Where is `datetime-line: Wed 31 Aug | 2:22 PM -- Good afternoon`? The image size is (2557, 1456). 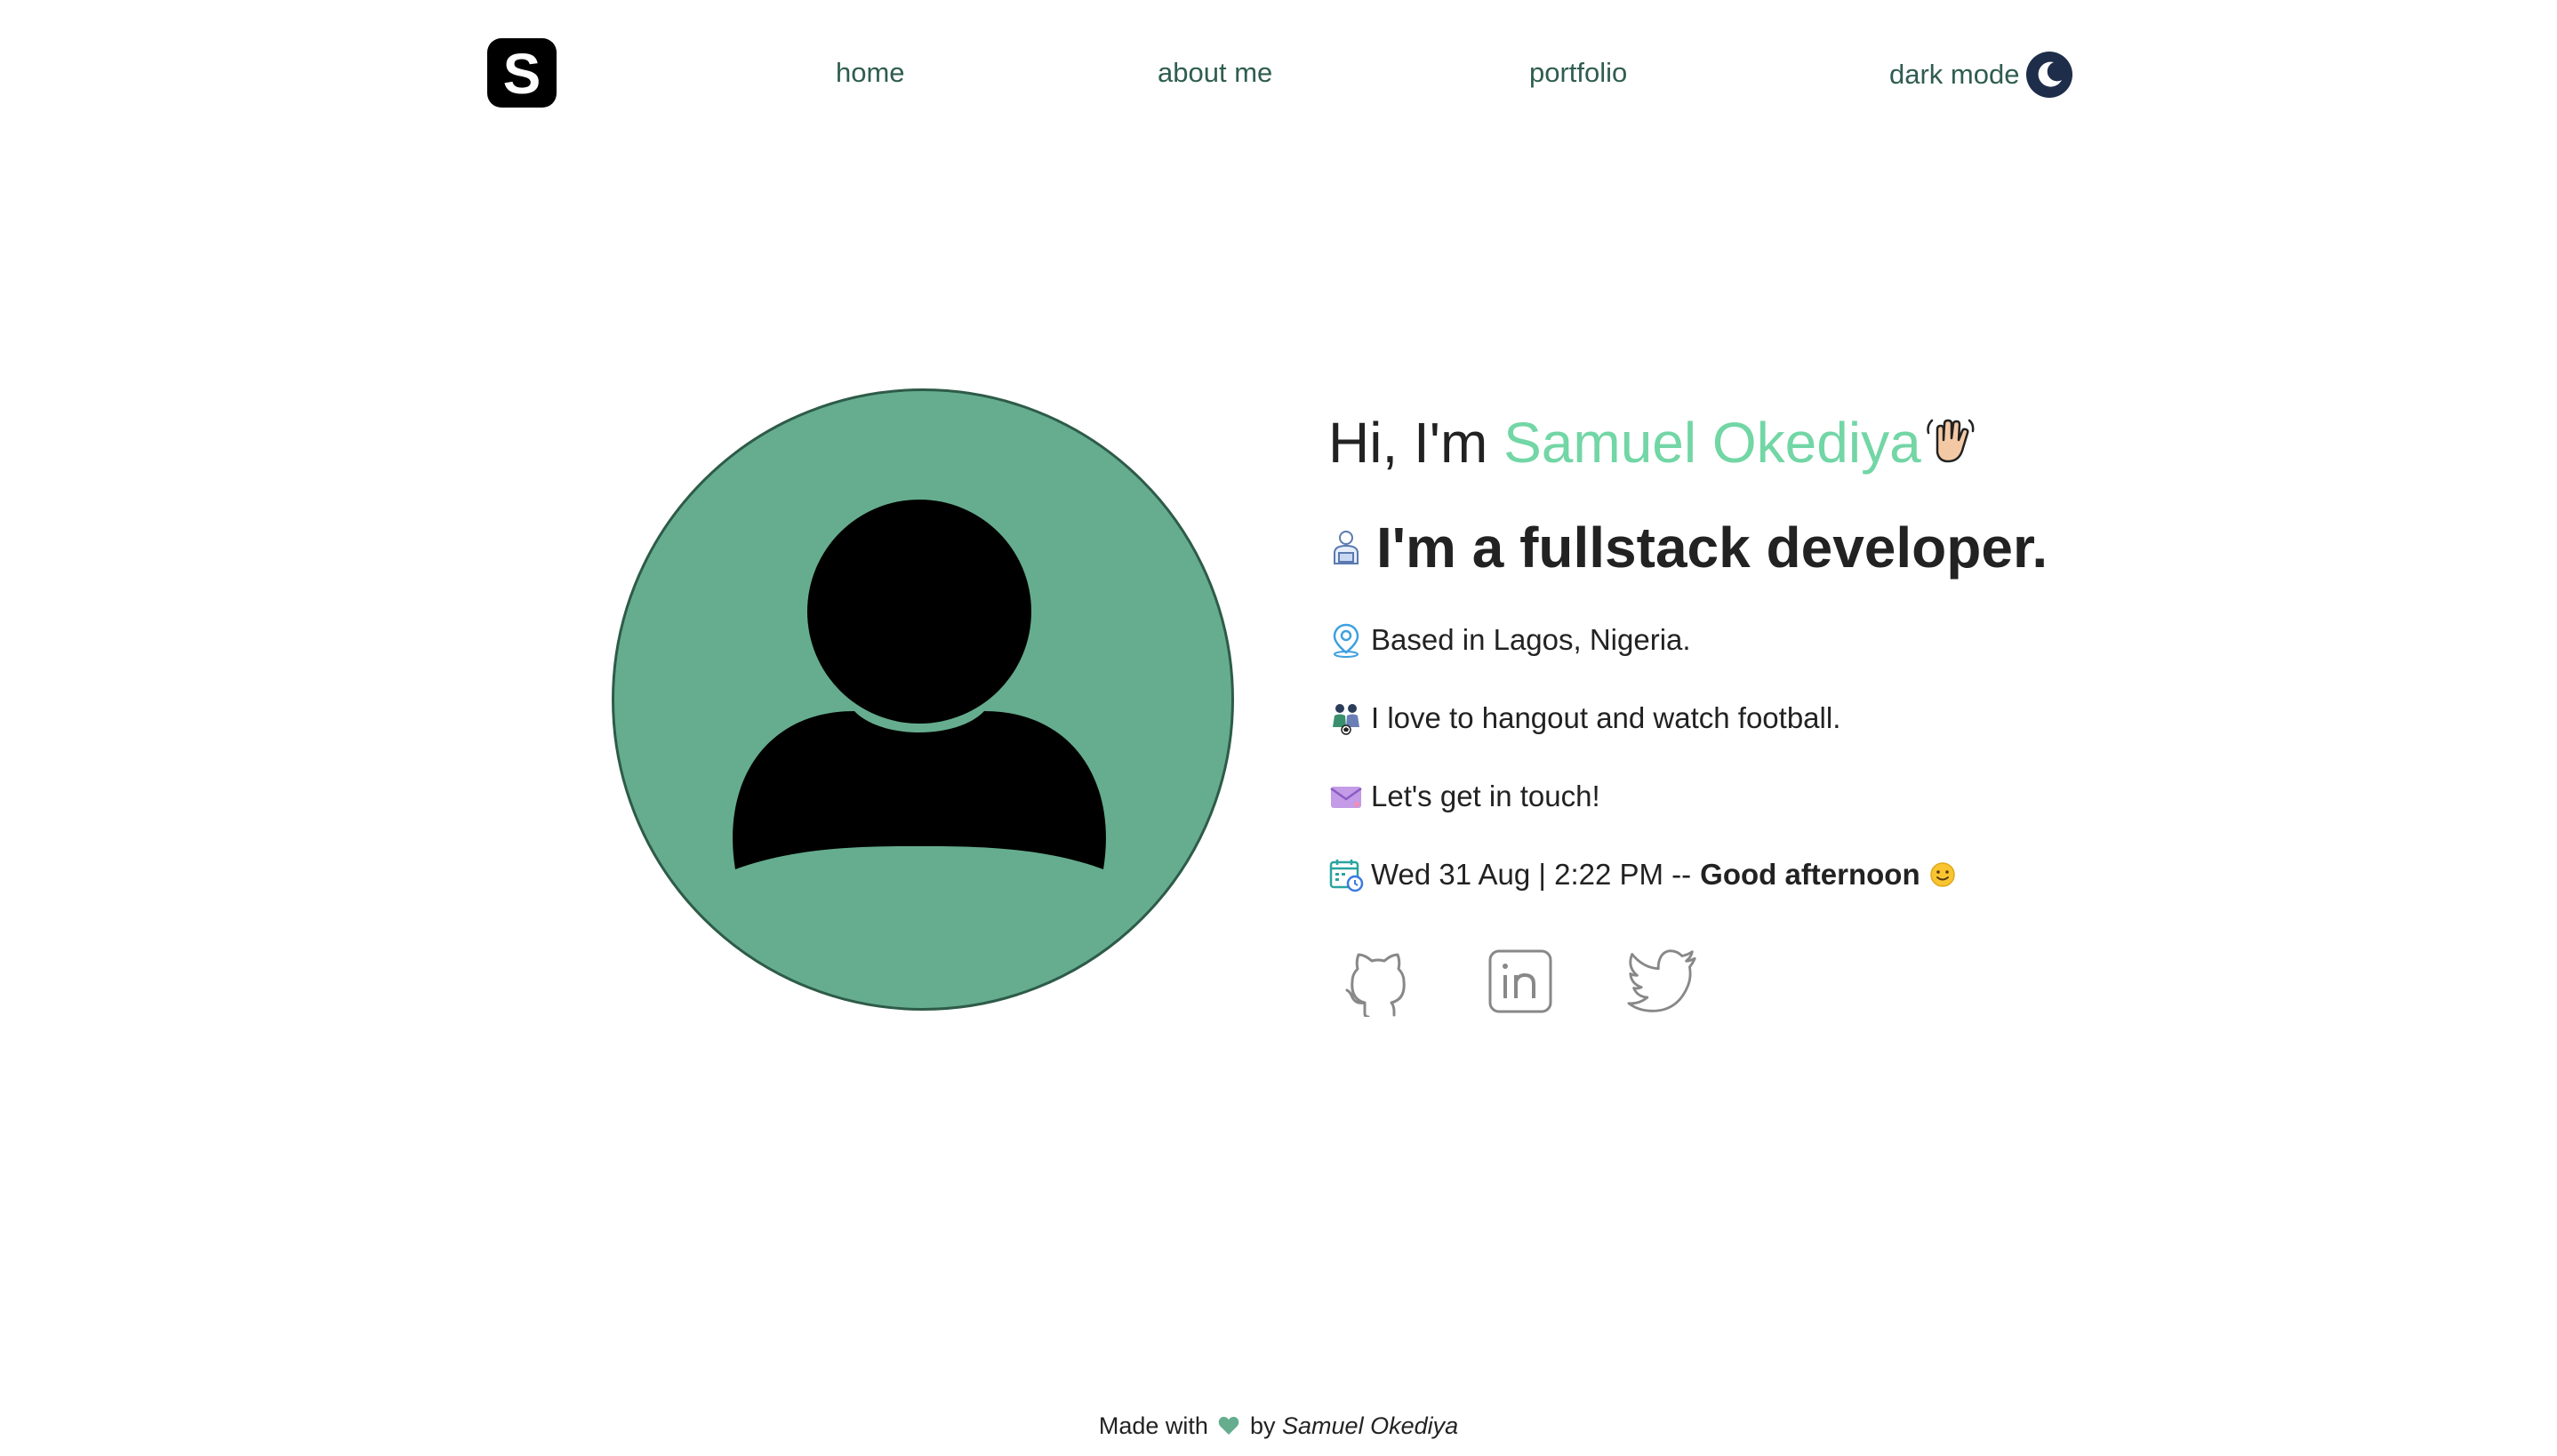 datetime-line: Wed 31 Aug | 2:22 PM -- Good afternoon is located at coordinates (1642, 874).